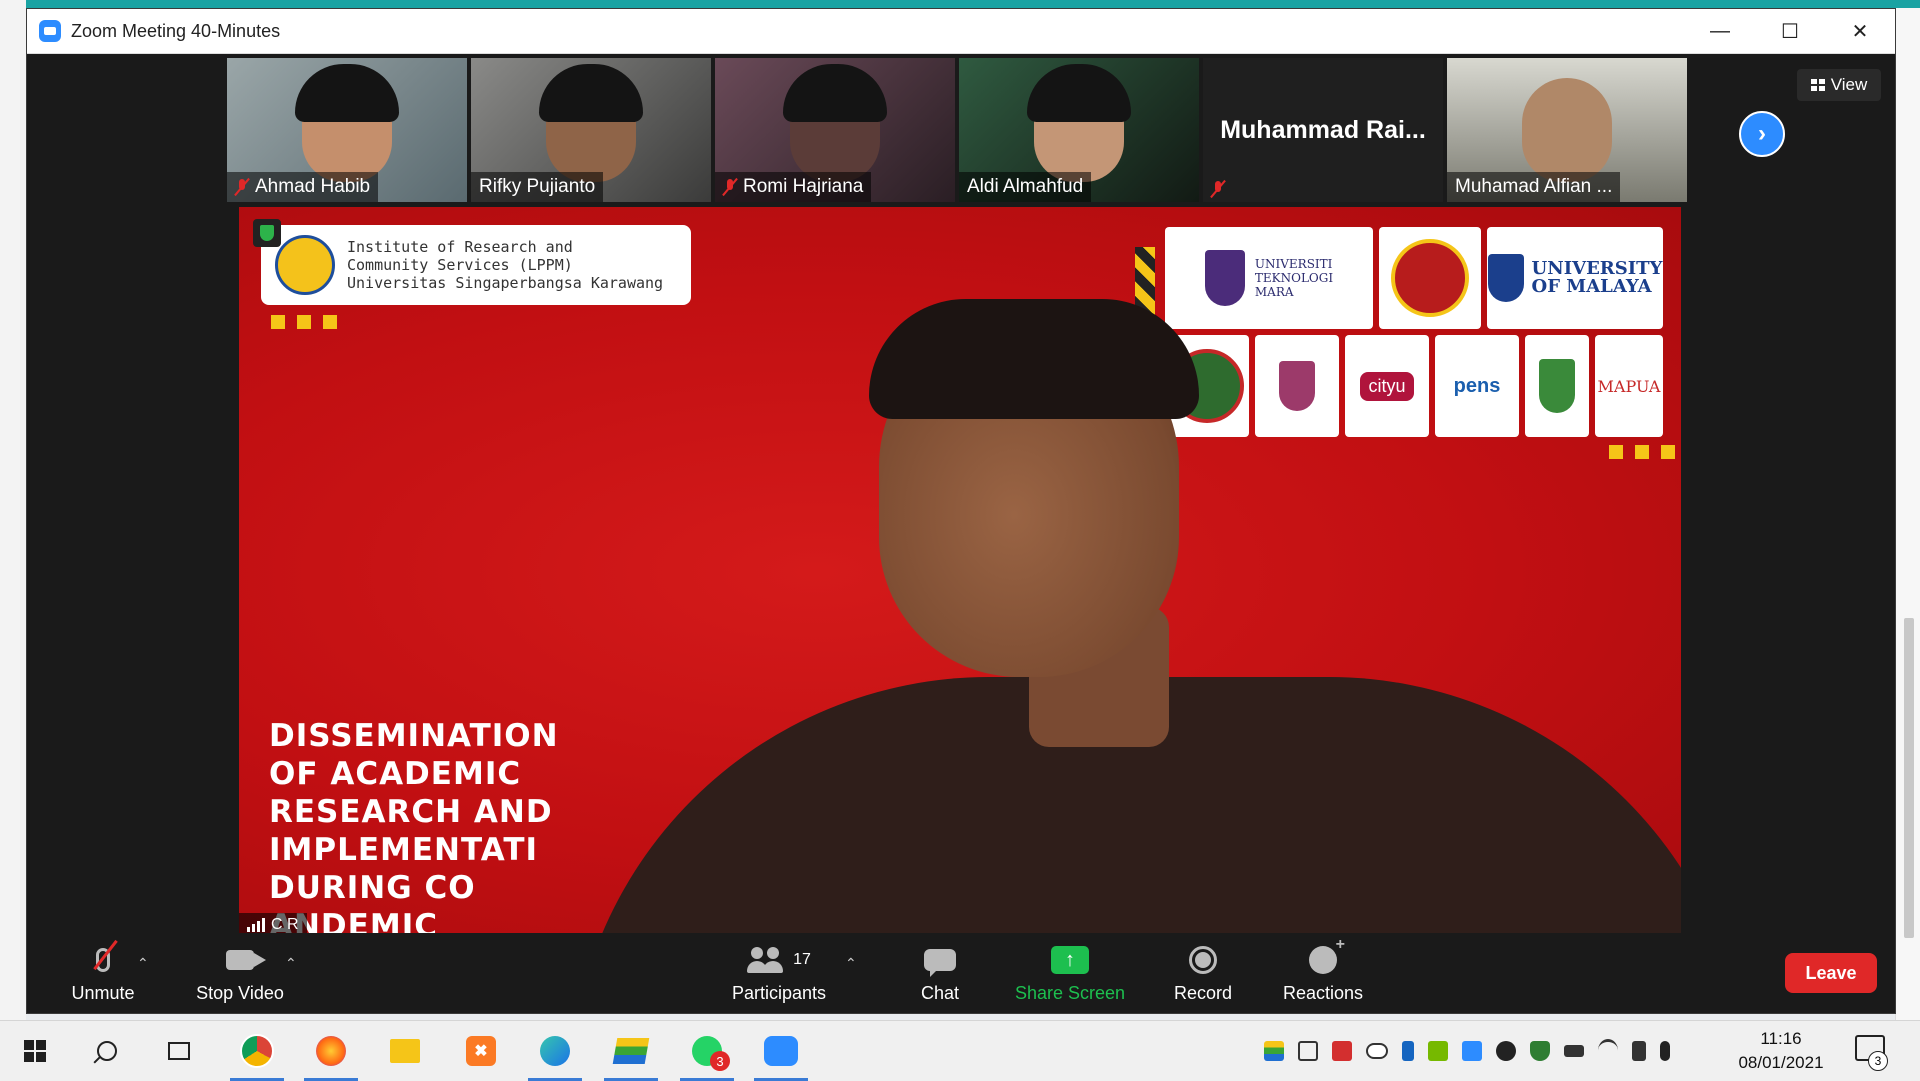  I want to click on xampp-icon: ✖, so click(481, 1051).